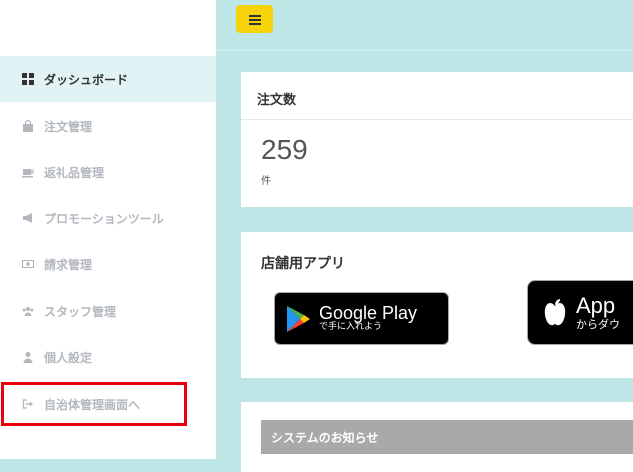  Describe the element at coordinates (28, 126) in the screenshot. I see `shopping-bag-icon` at that location.